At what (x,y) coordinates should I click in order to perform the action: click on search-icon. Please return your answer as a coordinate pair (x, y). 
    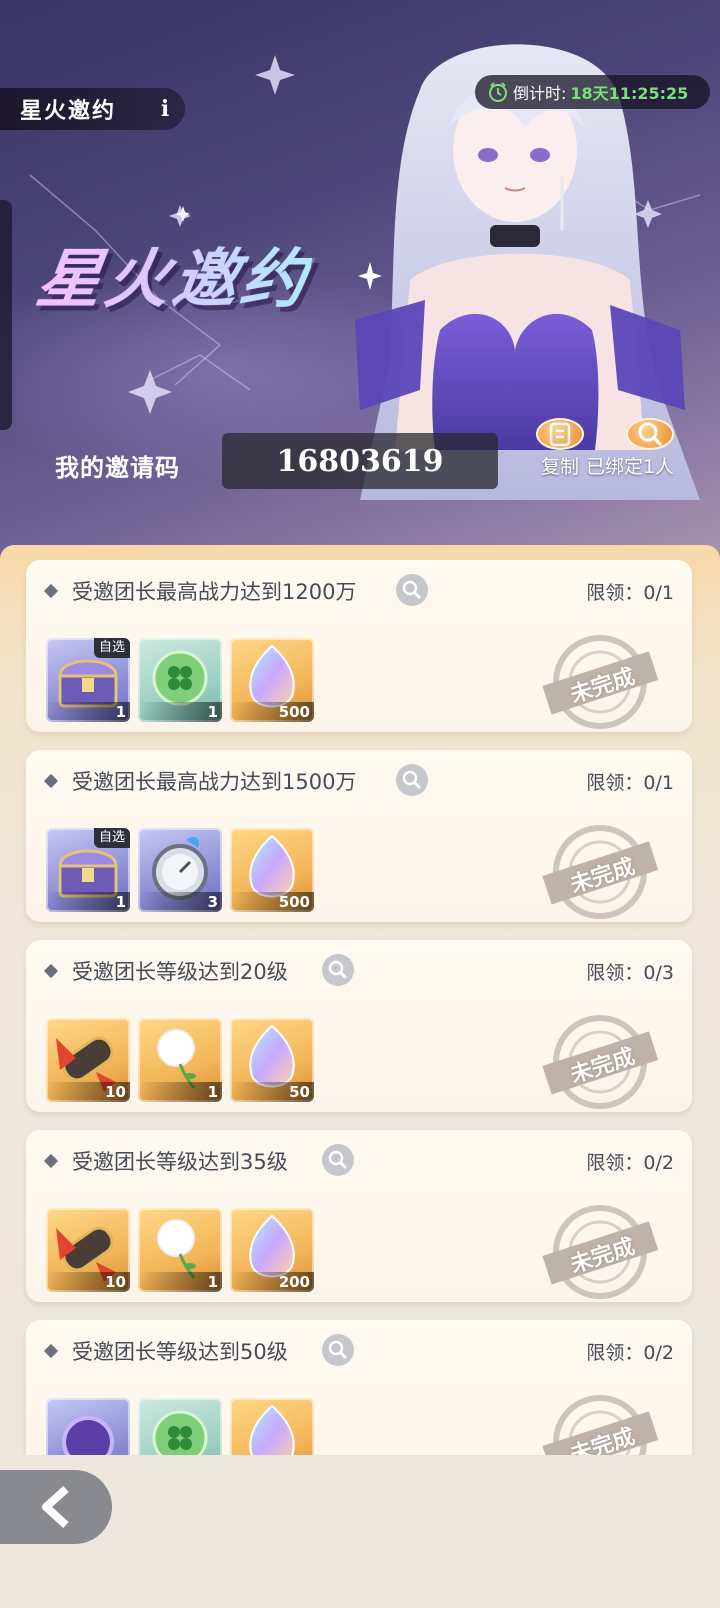
    Looking at the image, I should click on (650, 434).